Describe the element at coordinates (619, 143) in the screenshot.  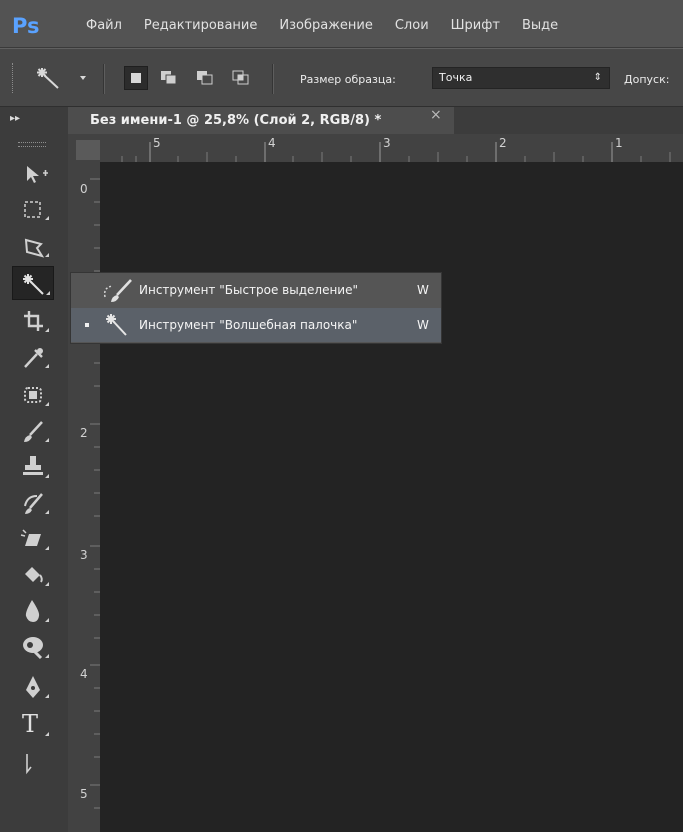
I see `ruler-label: 1` at that location.